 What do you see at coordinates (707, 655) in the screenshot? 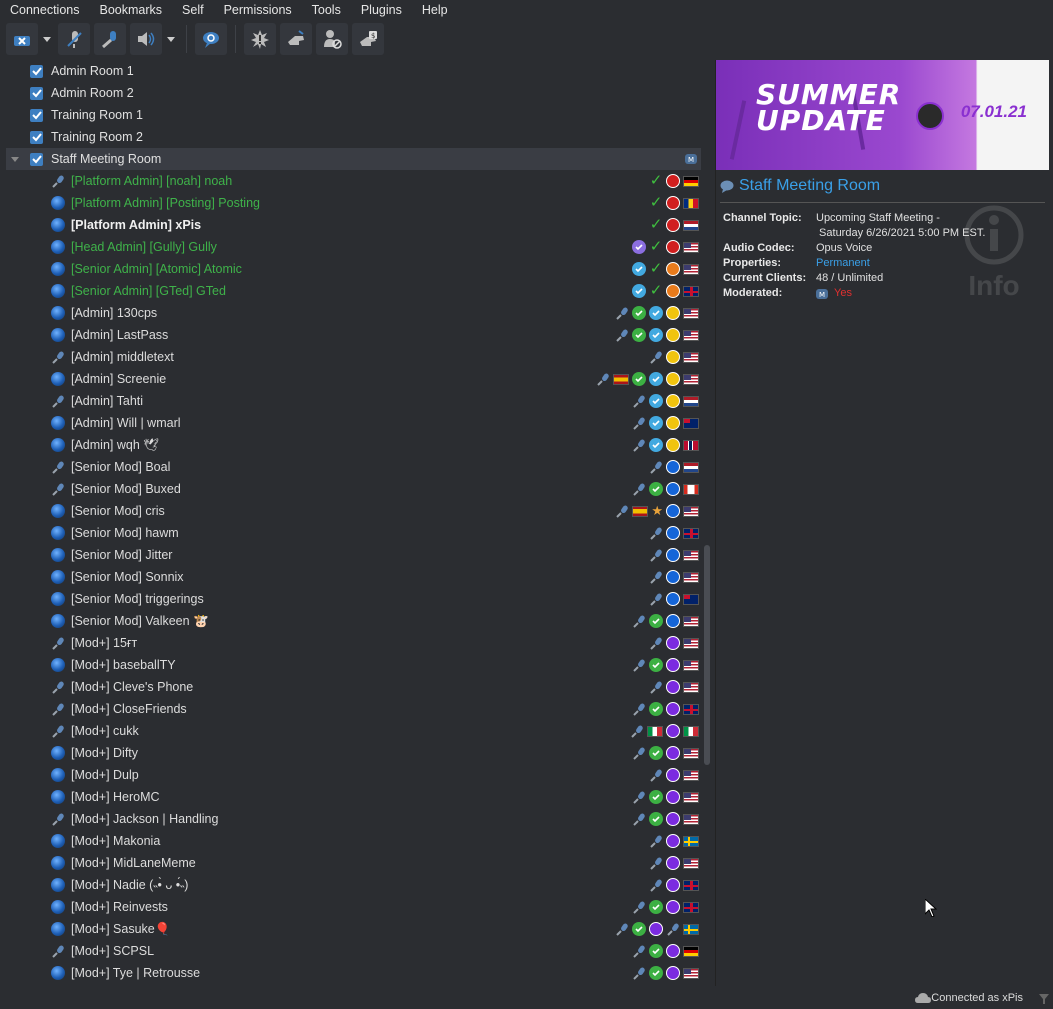
I see `scrollbar-thumb` at bounding box center [707, 655].